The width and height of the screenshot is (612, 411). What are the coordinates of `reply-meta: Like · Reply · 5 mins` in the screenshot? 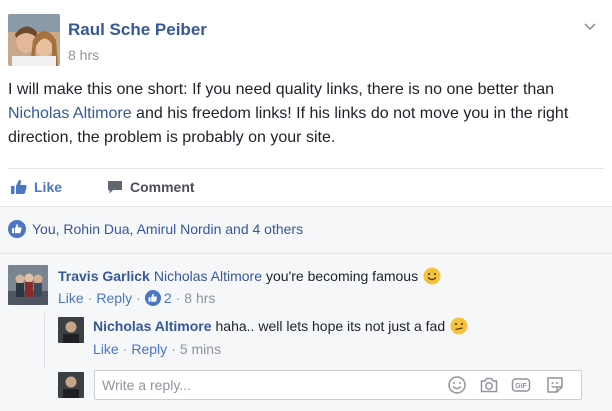 It's located at (157, 349).